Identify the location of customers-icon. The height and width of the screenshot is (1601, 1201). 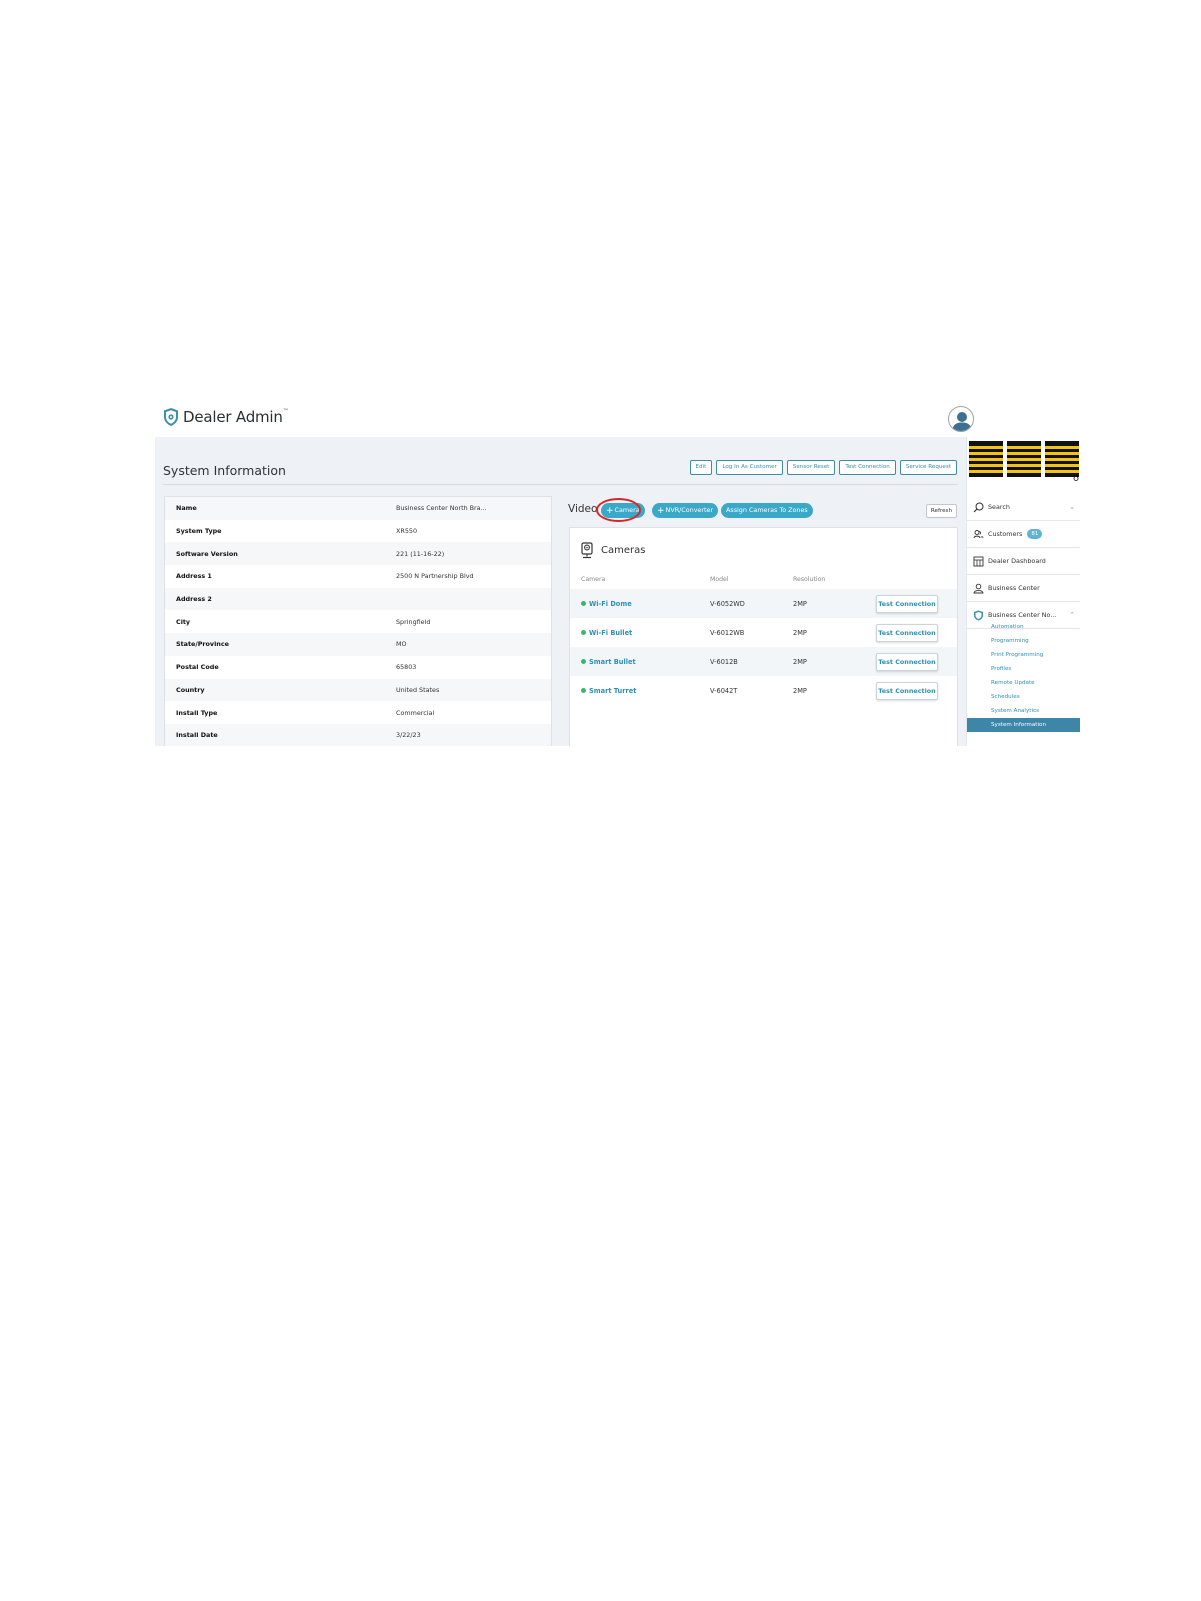
(978, 533).